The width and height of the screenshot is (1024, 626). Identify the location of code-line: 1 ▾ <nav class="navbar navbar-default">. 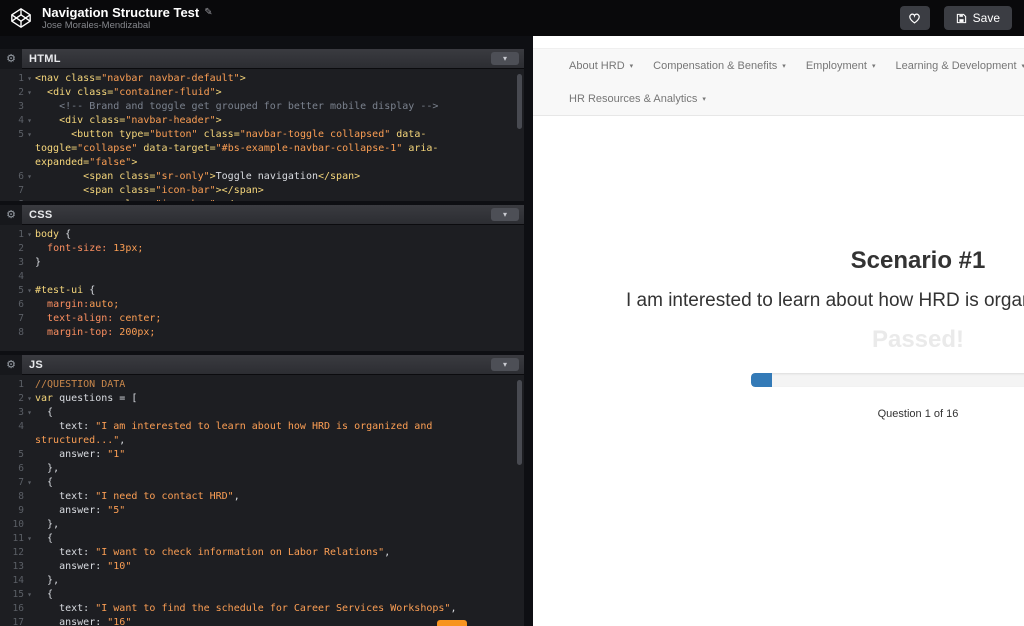
(262, 79).